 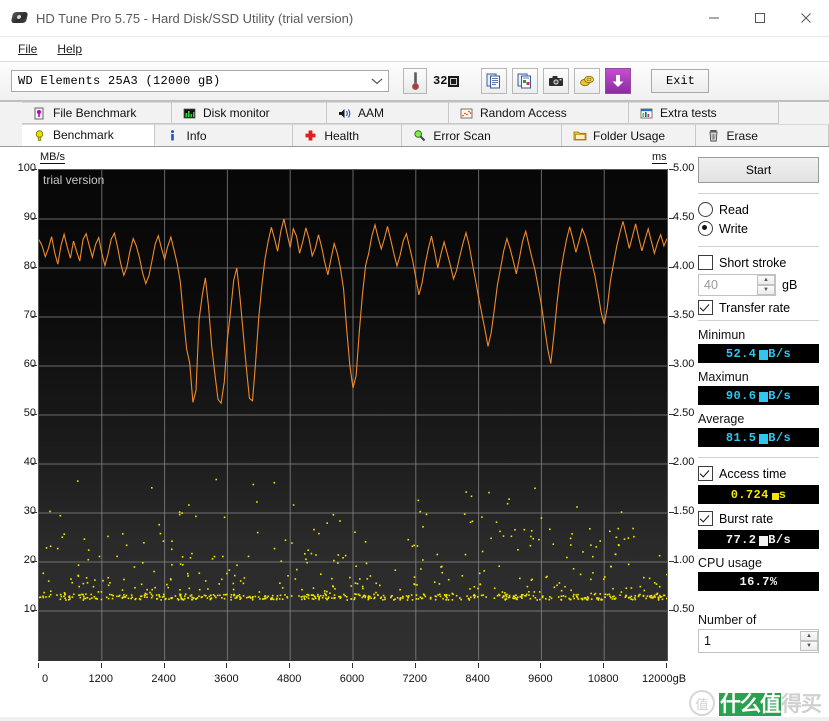 What do you see at coordinates (249, 113) in the screenshot?
I see `tab-disk-monitor: Disk monitor` at bounding box center [249, 113].